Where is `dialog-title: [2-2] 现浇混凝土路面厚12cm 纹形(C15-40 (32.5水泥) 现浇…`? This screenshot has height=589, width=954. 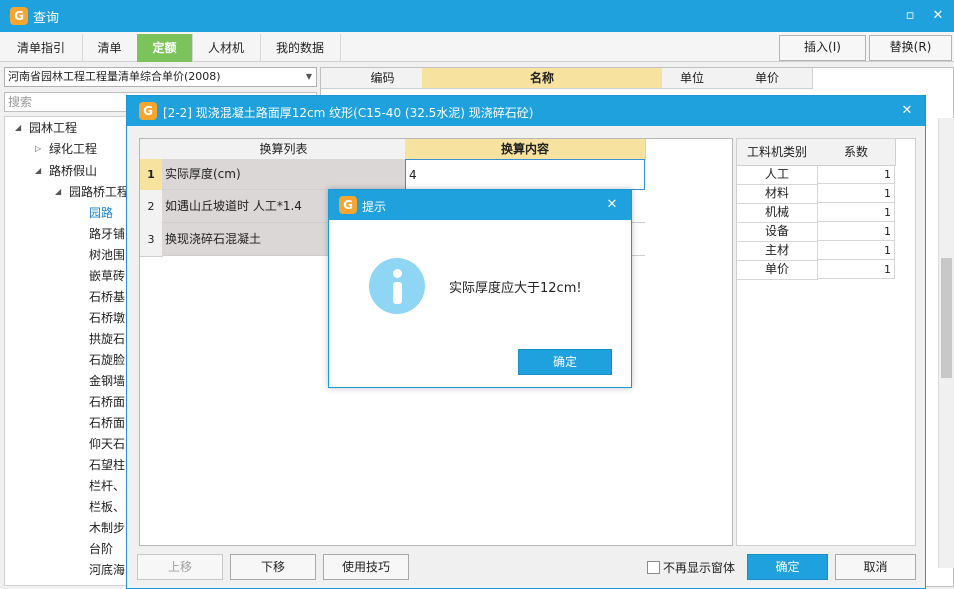
dialog-title: [2-2] 现浇混凝土路面厚12cm 纹形(C15-40 (32.5水泥) 现浇… is located at coordinates (348, 113).